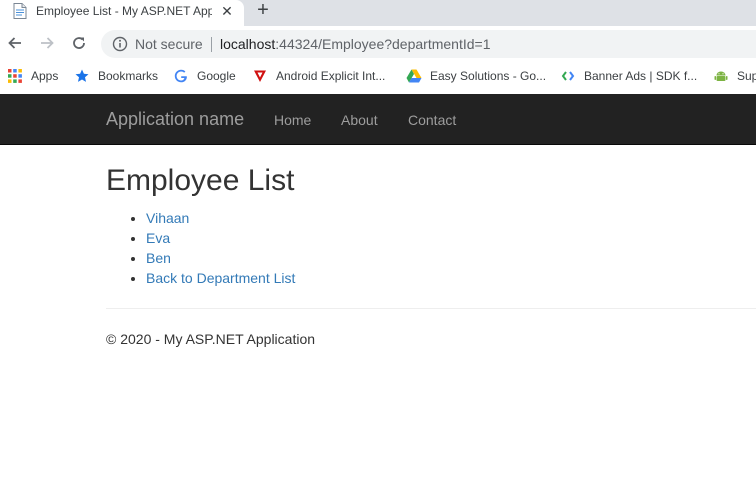  I want to click on bookmark-google: Google, so click(204, 76).